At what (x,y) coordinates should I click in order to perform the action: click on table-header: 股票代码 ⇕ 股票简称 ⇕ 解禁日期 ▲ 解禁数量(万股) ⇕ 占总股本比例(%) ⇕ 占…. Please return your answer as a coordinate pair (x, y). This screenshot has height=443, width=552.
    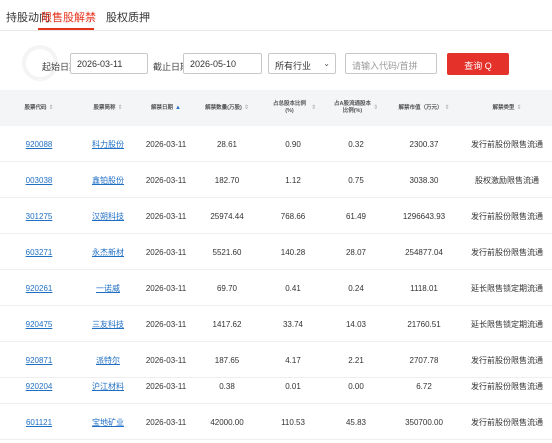
    Looking at the image, I should click on (276, 108).